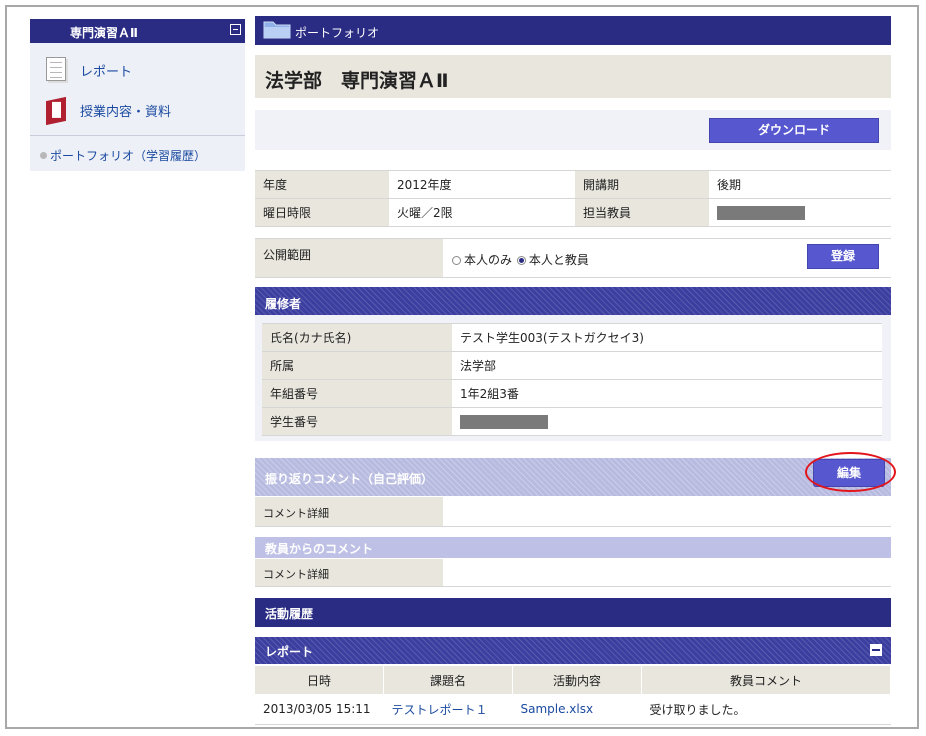  I want to click on book-icon, so click(56, 111).